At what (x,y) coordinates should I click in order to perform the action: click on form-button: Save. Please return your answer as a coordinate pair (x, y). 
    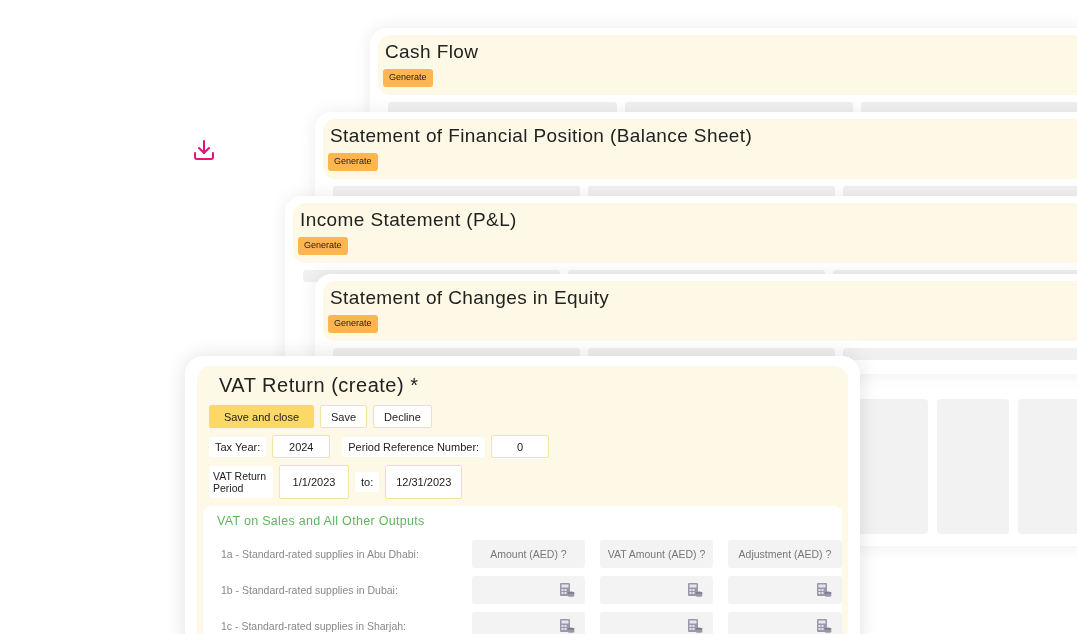
    Looking at the image, I should click on (344, 416).